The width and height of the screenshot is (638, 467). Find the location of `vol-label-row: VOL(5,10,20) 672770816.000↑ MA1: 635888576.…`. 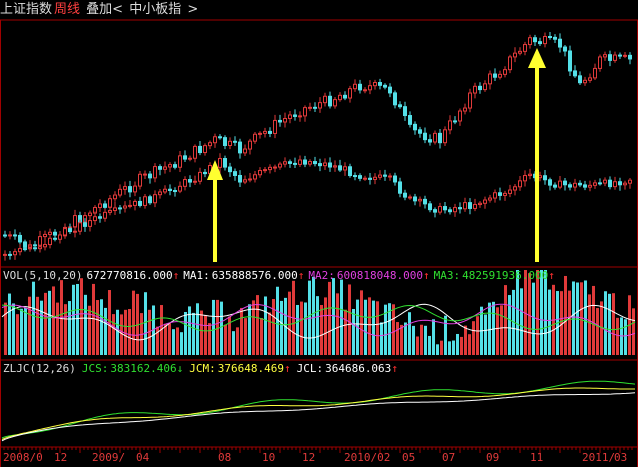

vol-label-row: VOL(5,10,20) 672770816.000↑ MA1: 635888576.… is located at coordinates (279, 275).